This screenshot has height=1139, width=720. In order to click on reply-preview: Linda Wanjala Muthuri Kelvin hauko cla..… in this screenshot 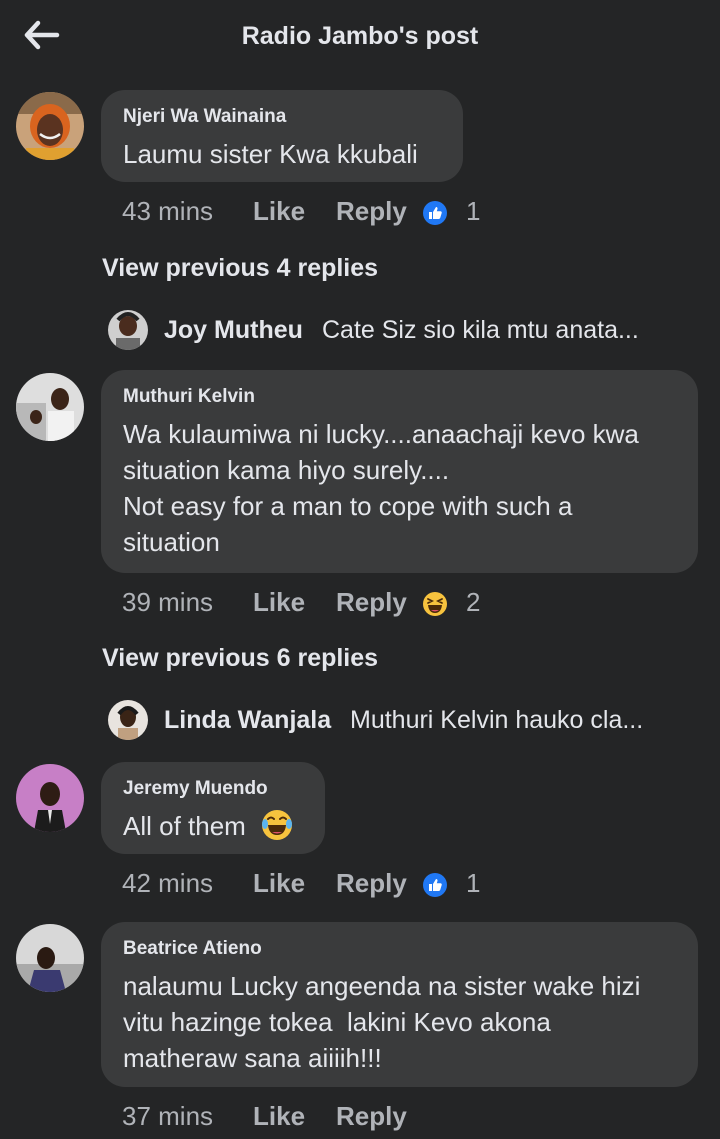, I will do `click(408, 722)`.